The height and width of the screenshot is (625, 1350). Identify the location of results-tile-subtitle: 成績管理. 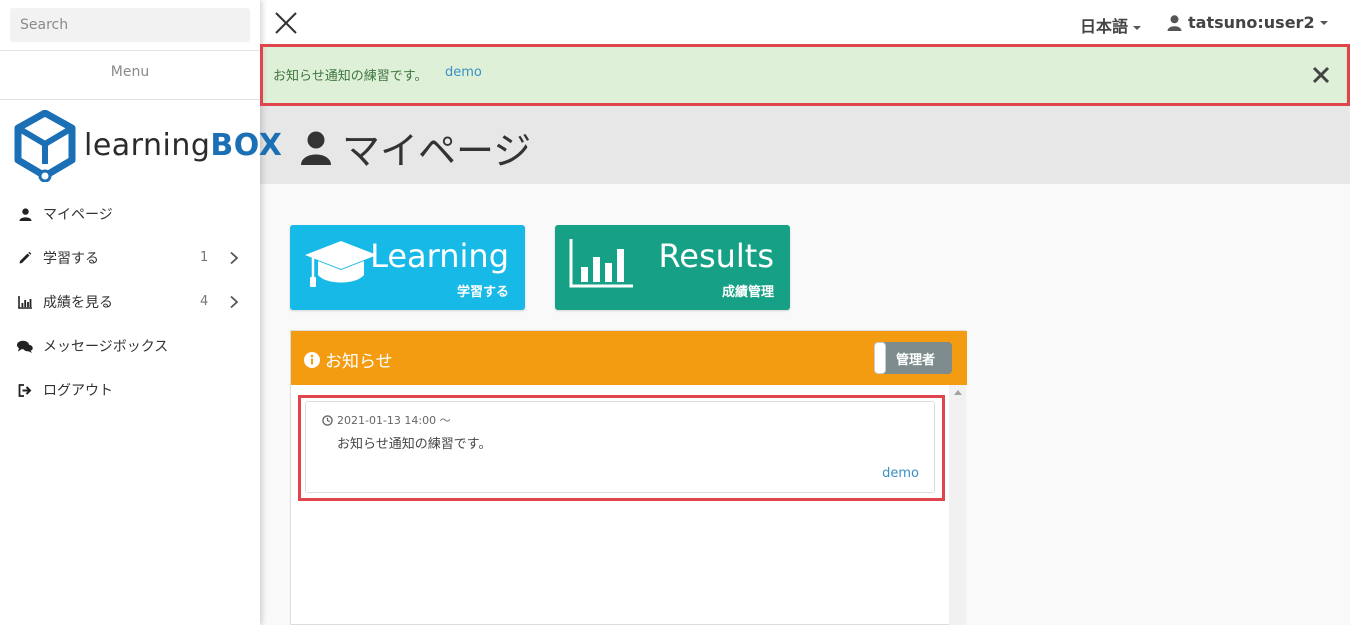
(747, 292).